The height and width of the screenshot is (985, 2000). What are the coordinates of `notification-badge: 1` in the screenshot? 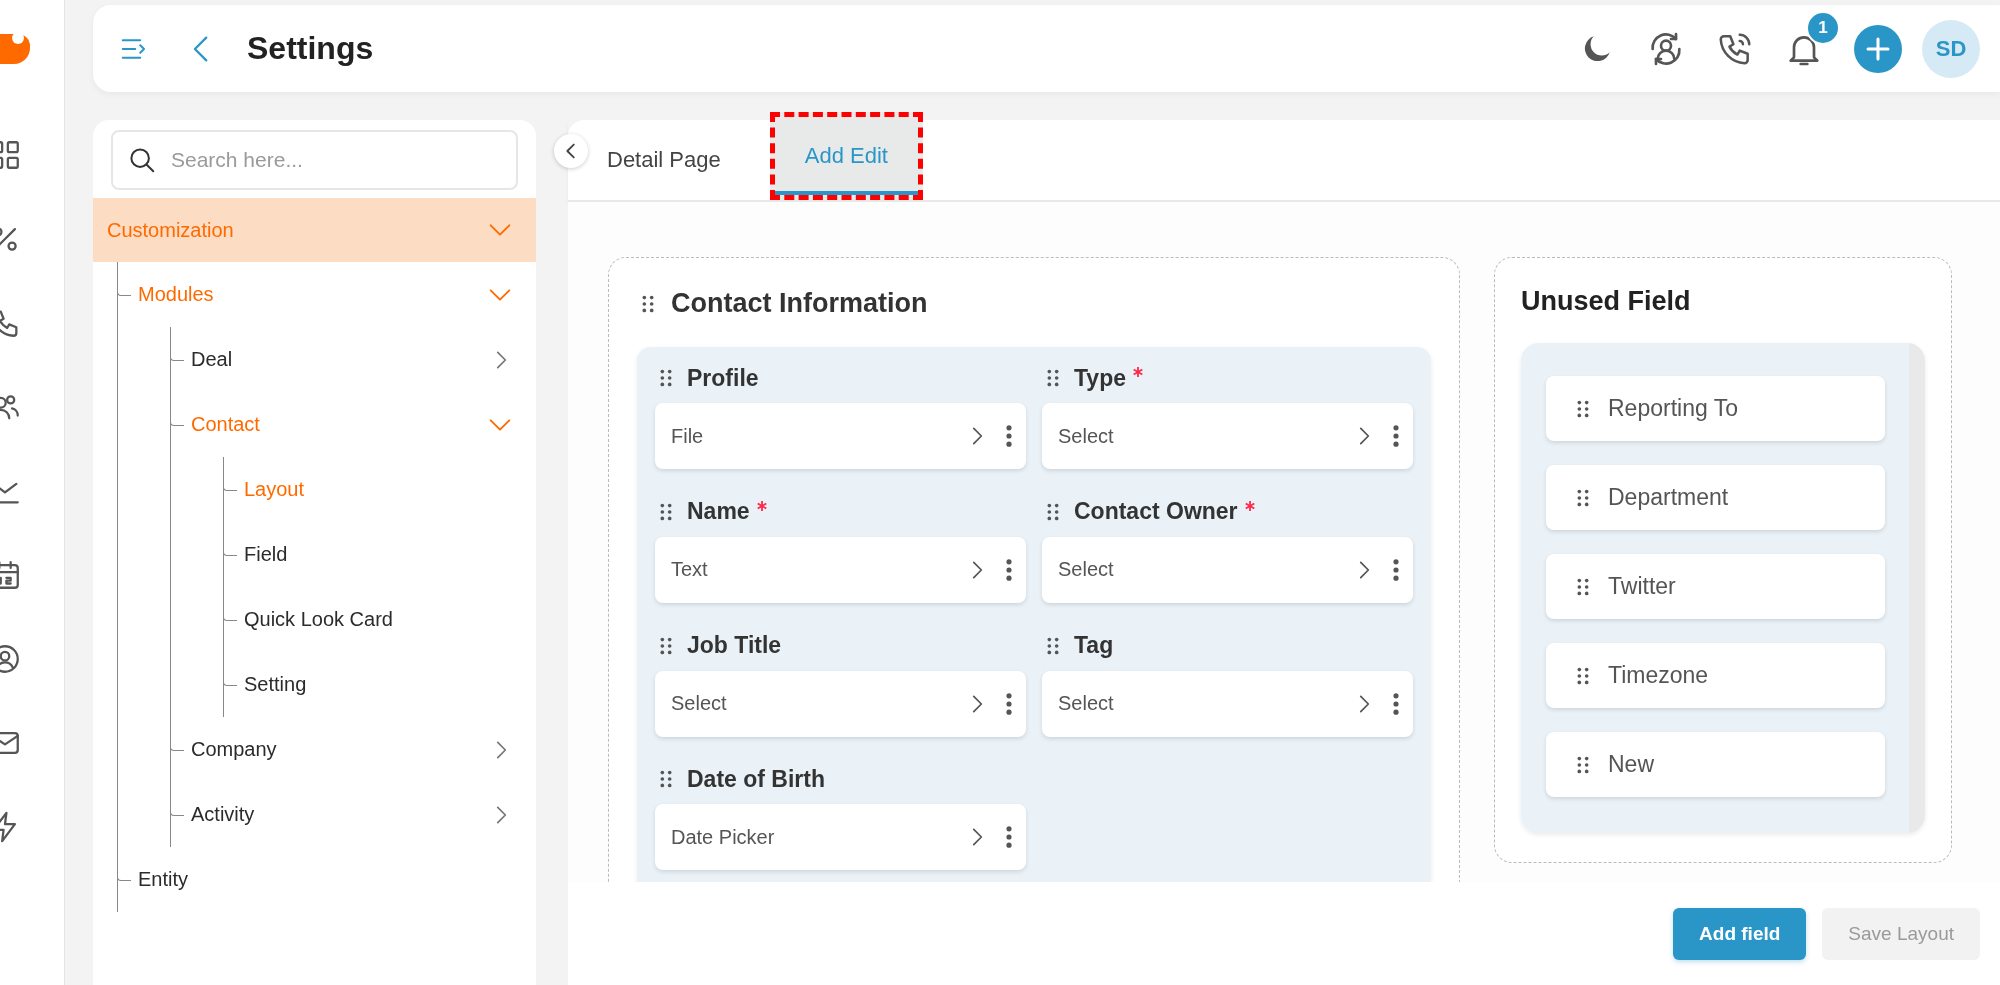 It's located at (1823, 27).